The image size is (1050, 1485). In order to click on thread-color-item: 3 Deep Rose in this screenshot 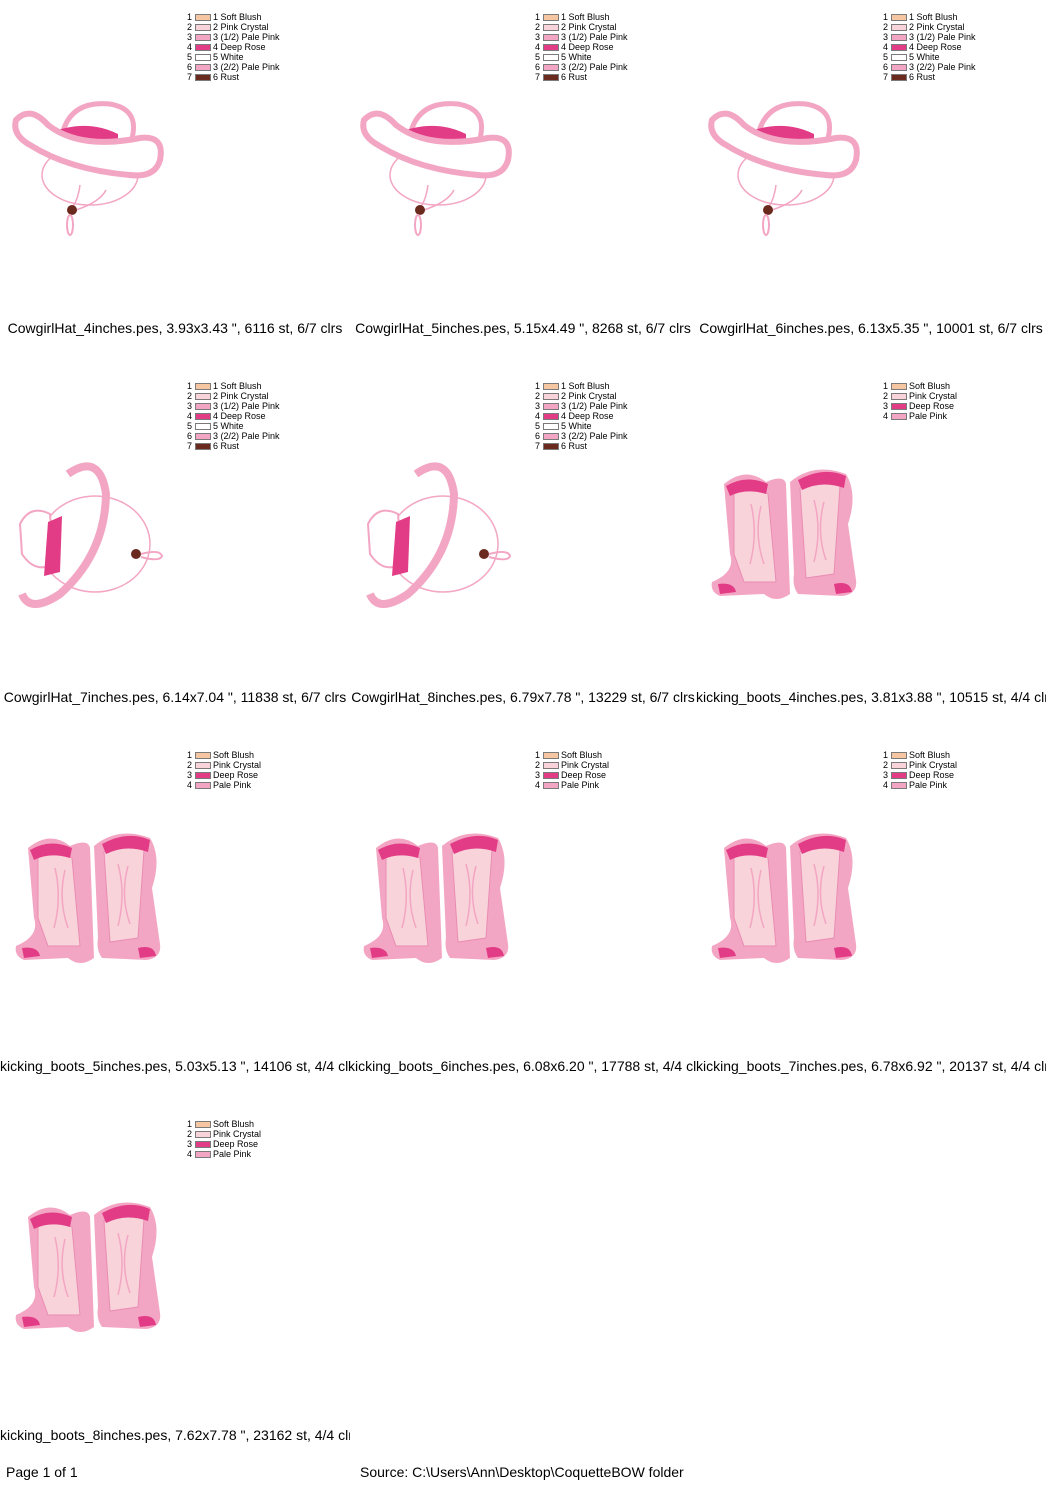, I will do `click(572, 775)`.